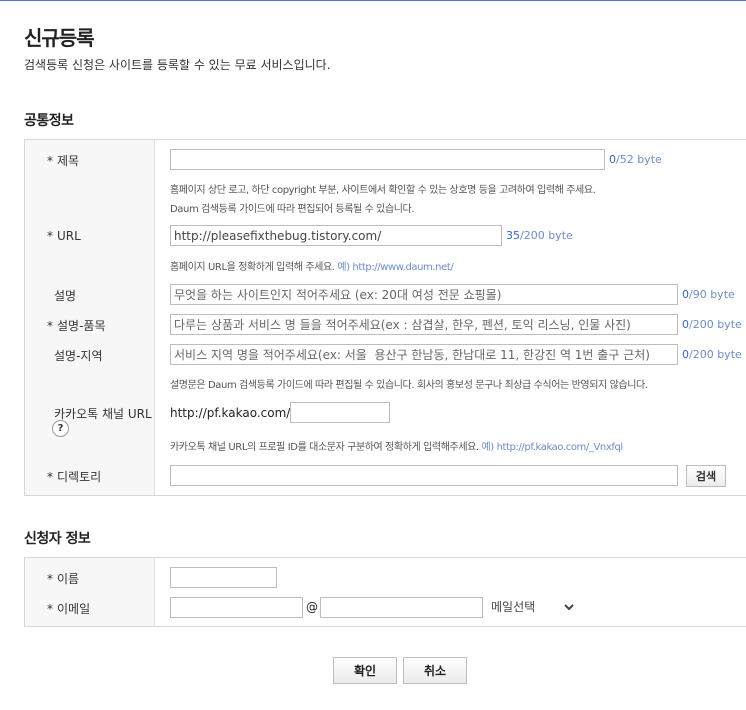  I want to click on name-label: * 이름, so click(63, 579).